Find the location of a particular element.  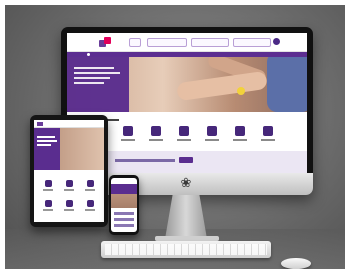

tablet-hero is located at coordinates (69, 149).